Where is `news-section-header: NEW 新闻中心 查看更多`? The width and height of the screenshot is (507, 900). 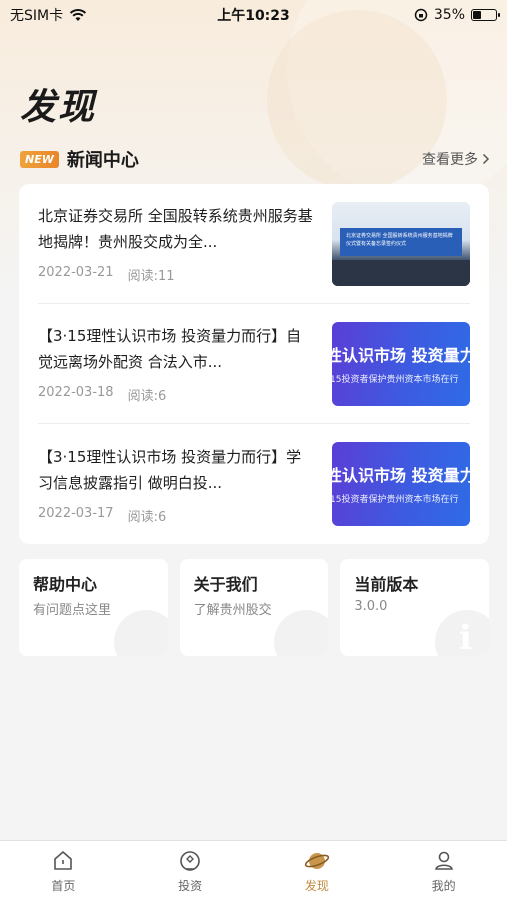 news-section-header: NEW 新闻中心 查看更多 is located at coordinates (255, 159).